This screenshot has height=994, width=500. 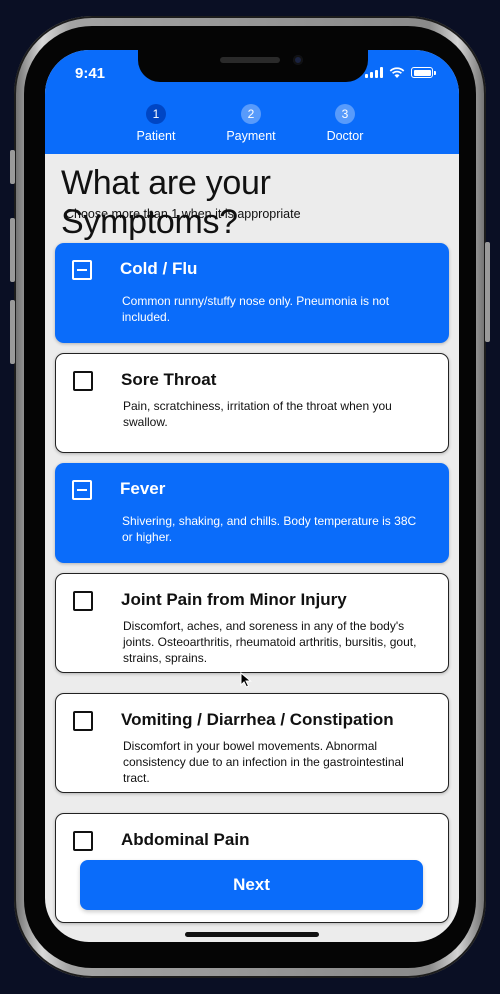 What do you see at coordinates (234, 599) in the screenshot?
I see `symptom-title: Joint Pain from Minor Injury` at bounding box center [234, 599].